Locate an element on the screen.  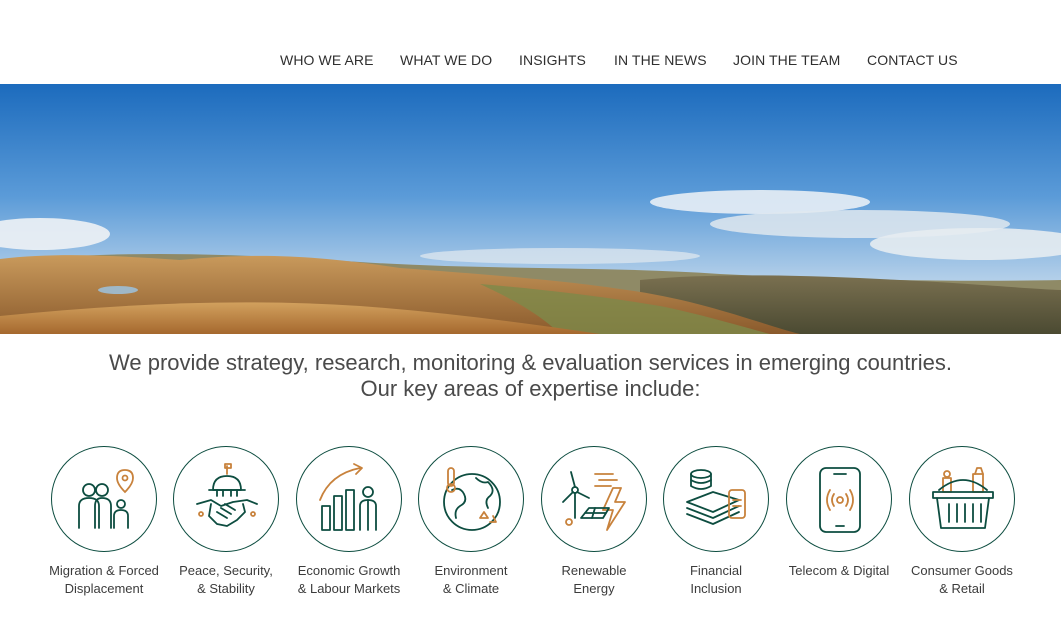
area-renewable-circle is located at coordinates (594, 499).